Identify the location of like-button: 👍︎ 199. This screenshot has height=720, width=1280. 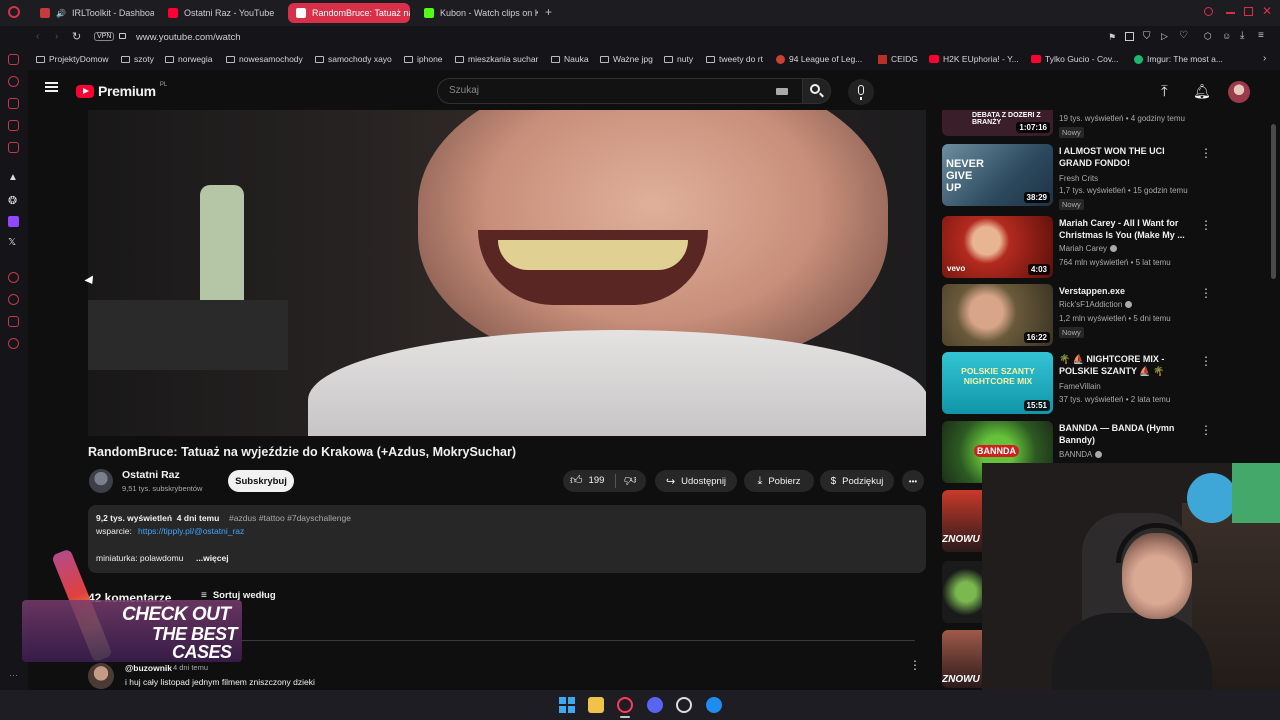
(587, 480).